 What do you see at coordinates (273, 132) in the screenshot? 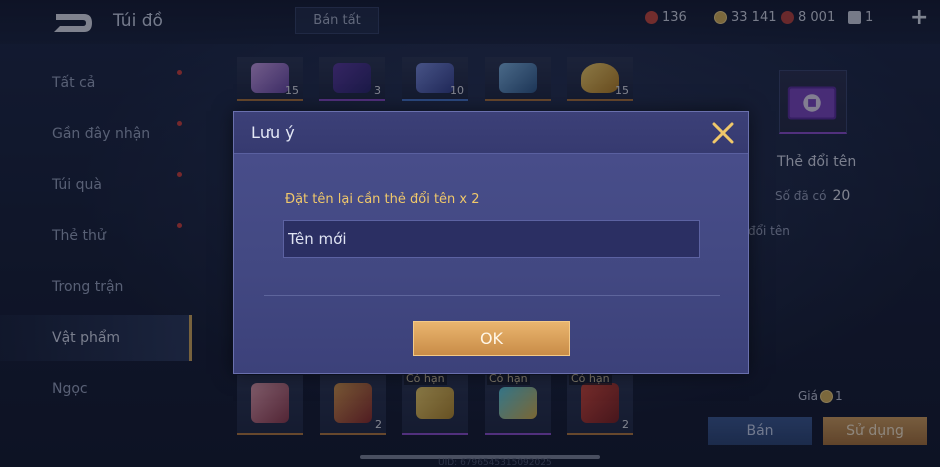
I see `dialog-title: Lưu ý` at bounding box center [273, 132].